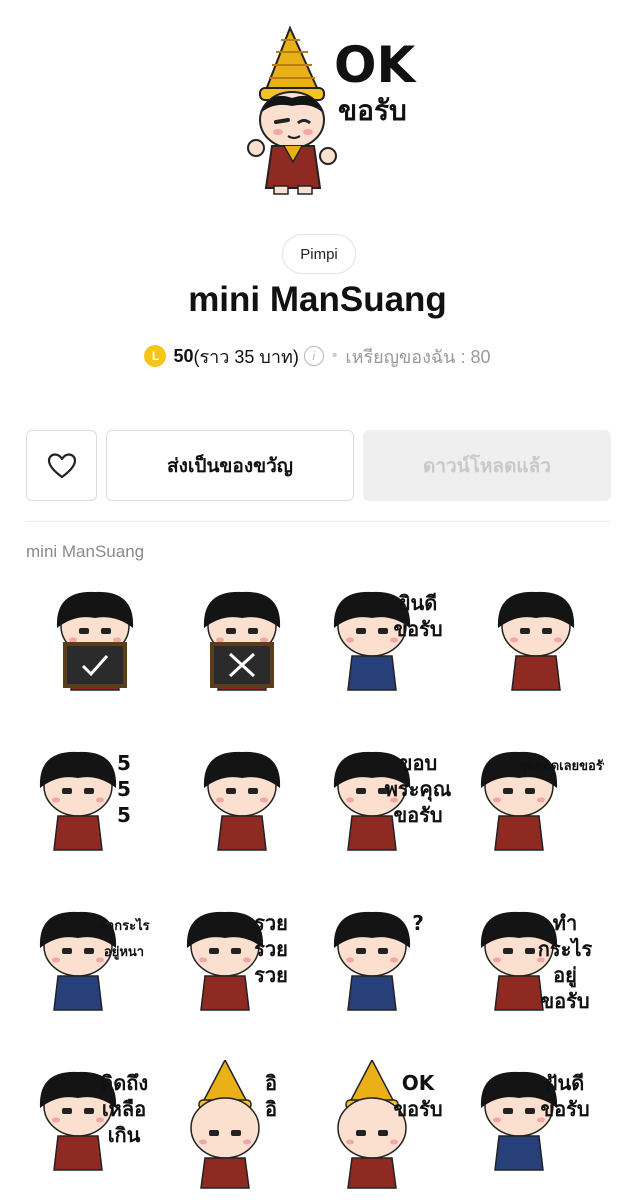 The height and width of the screenshot is (1200, 635). I want to click on sticker-item: 555, so click(95, 805).